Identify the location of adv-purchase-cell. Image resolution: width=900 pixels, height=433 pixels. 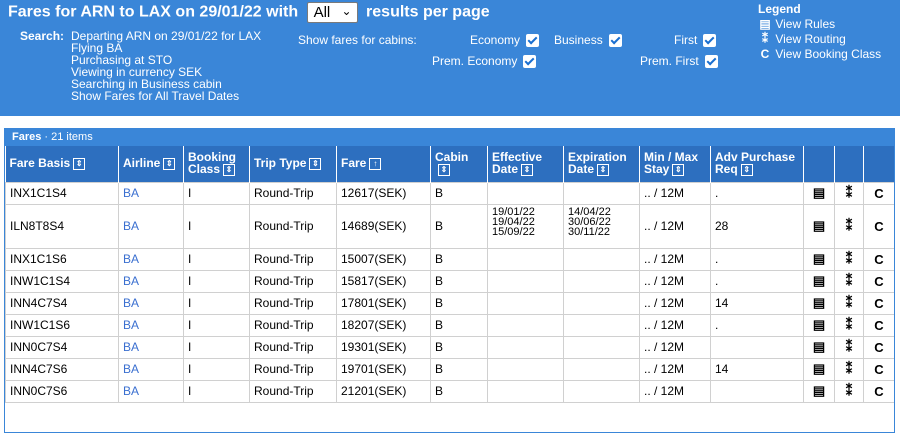
(757, 391).